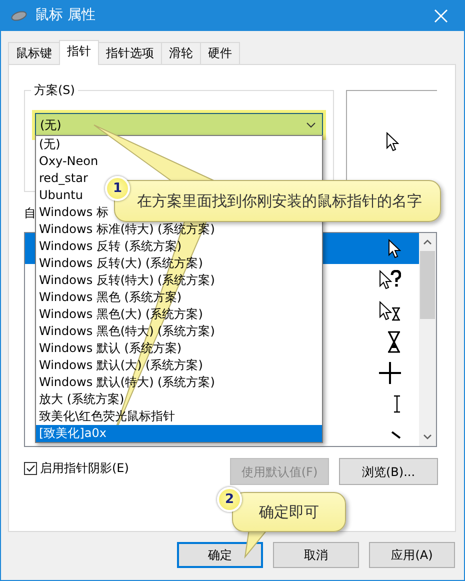 This screenshot has width=465, height=581. I want to click on window-title: 鼠标 属性, so click(65, 15).